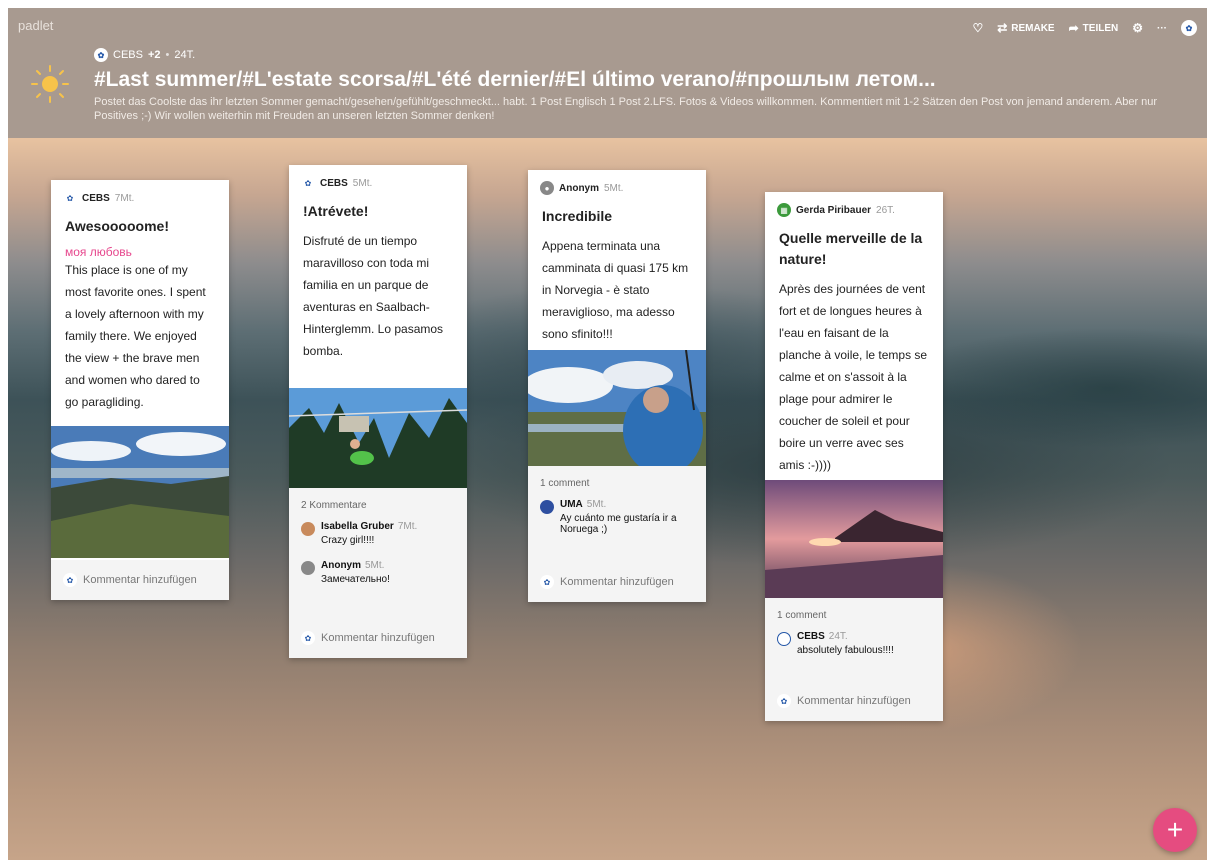 Image resolution: width=1215 pixels, height=860 pixels. What do you see at coordinates (50, 84) in the screenshot?
I see `sun-icon` at bounding box center [50, 84].